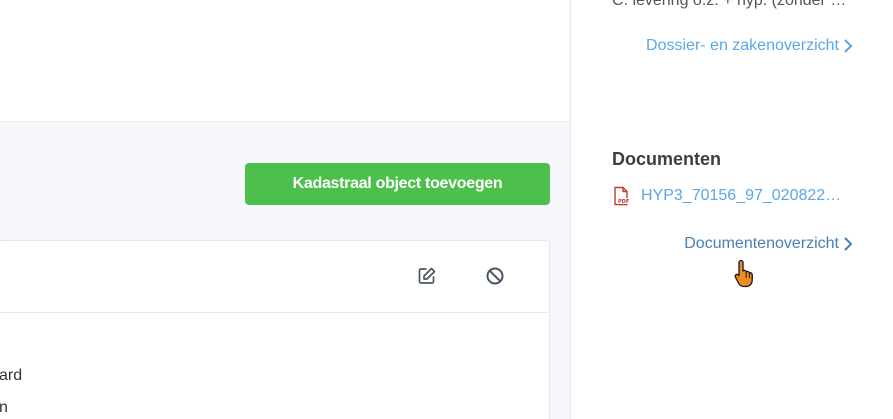  Describe the element at coordinates (427, 276) in the screenshot. I see `edit-icon` at that location.